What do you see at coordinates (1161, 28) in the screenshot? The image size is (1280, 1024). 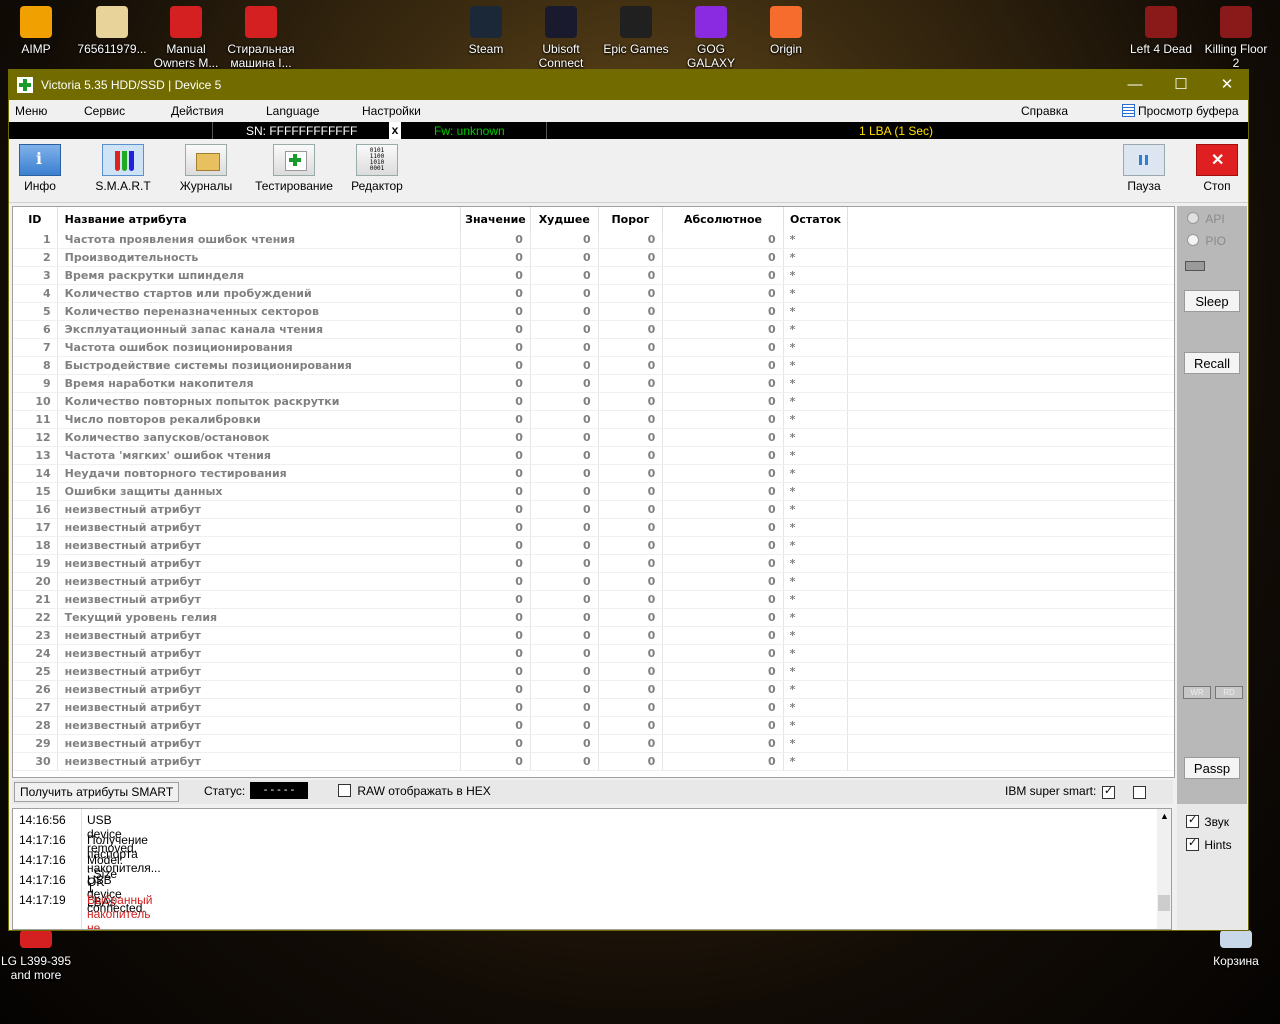 I see `desktop-icon-9: Left 4 Dead` at bounding box center [1161, 28].